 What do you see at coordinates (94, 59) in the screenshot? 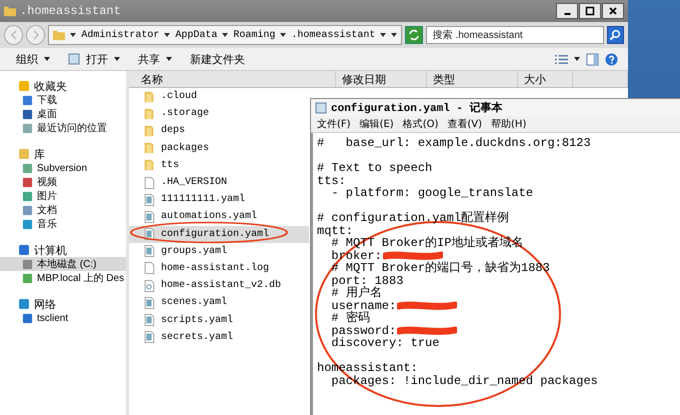
I see `toolbar-button: 打开` at bounding box center [94, 59].